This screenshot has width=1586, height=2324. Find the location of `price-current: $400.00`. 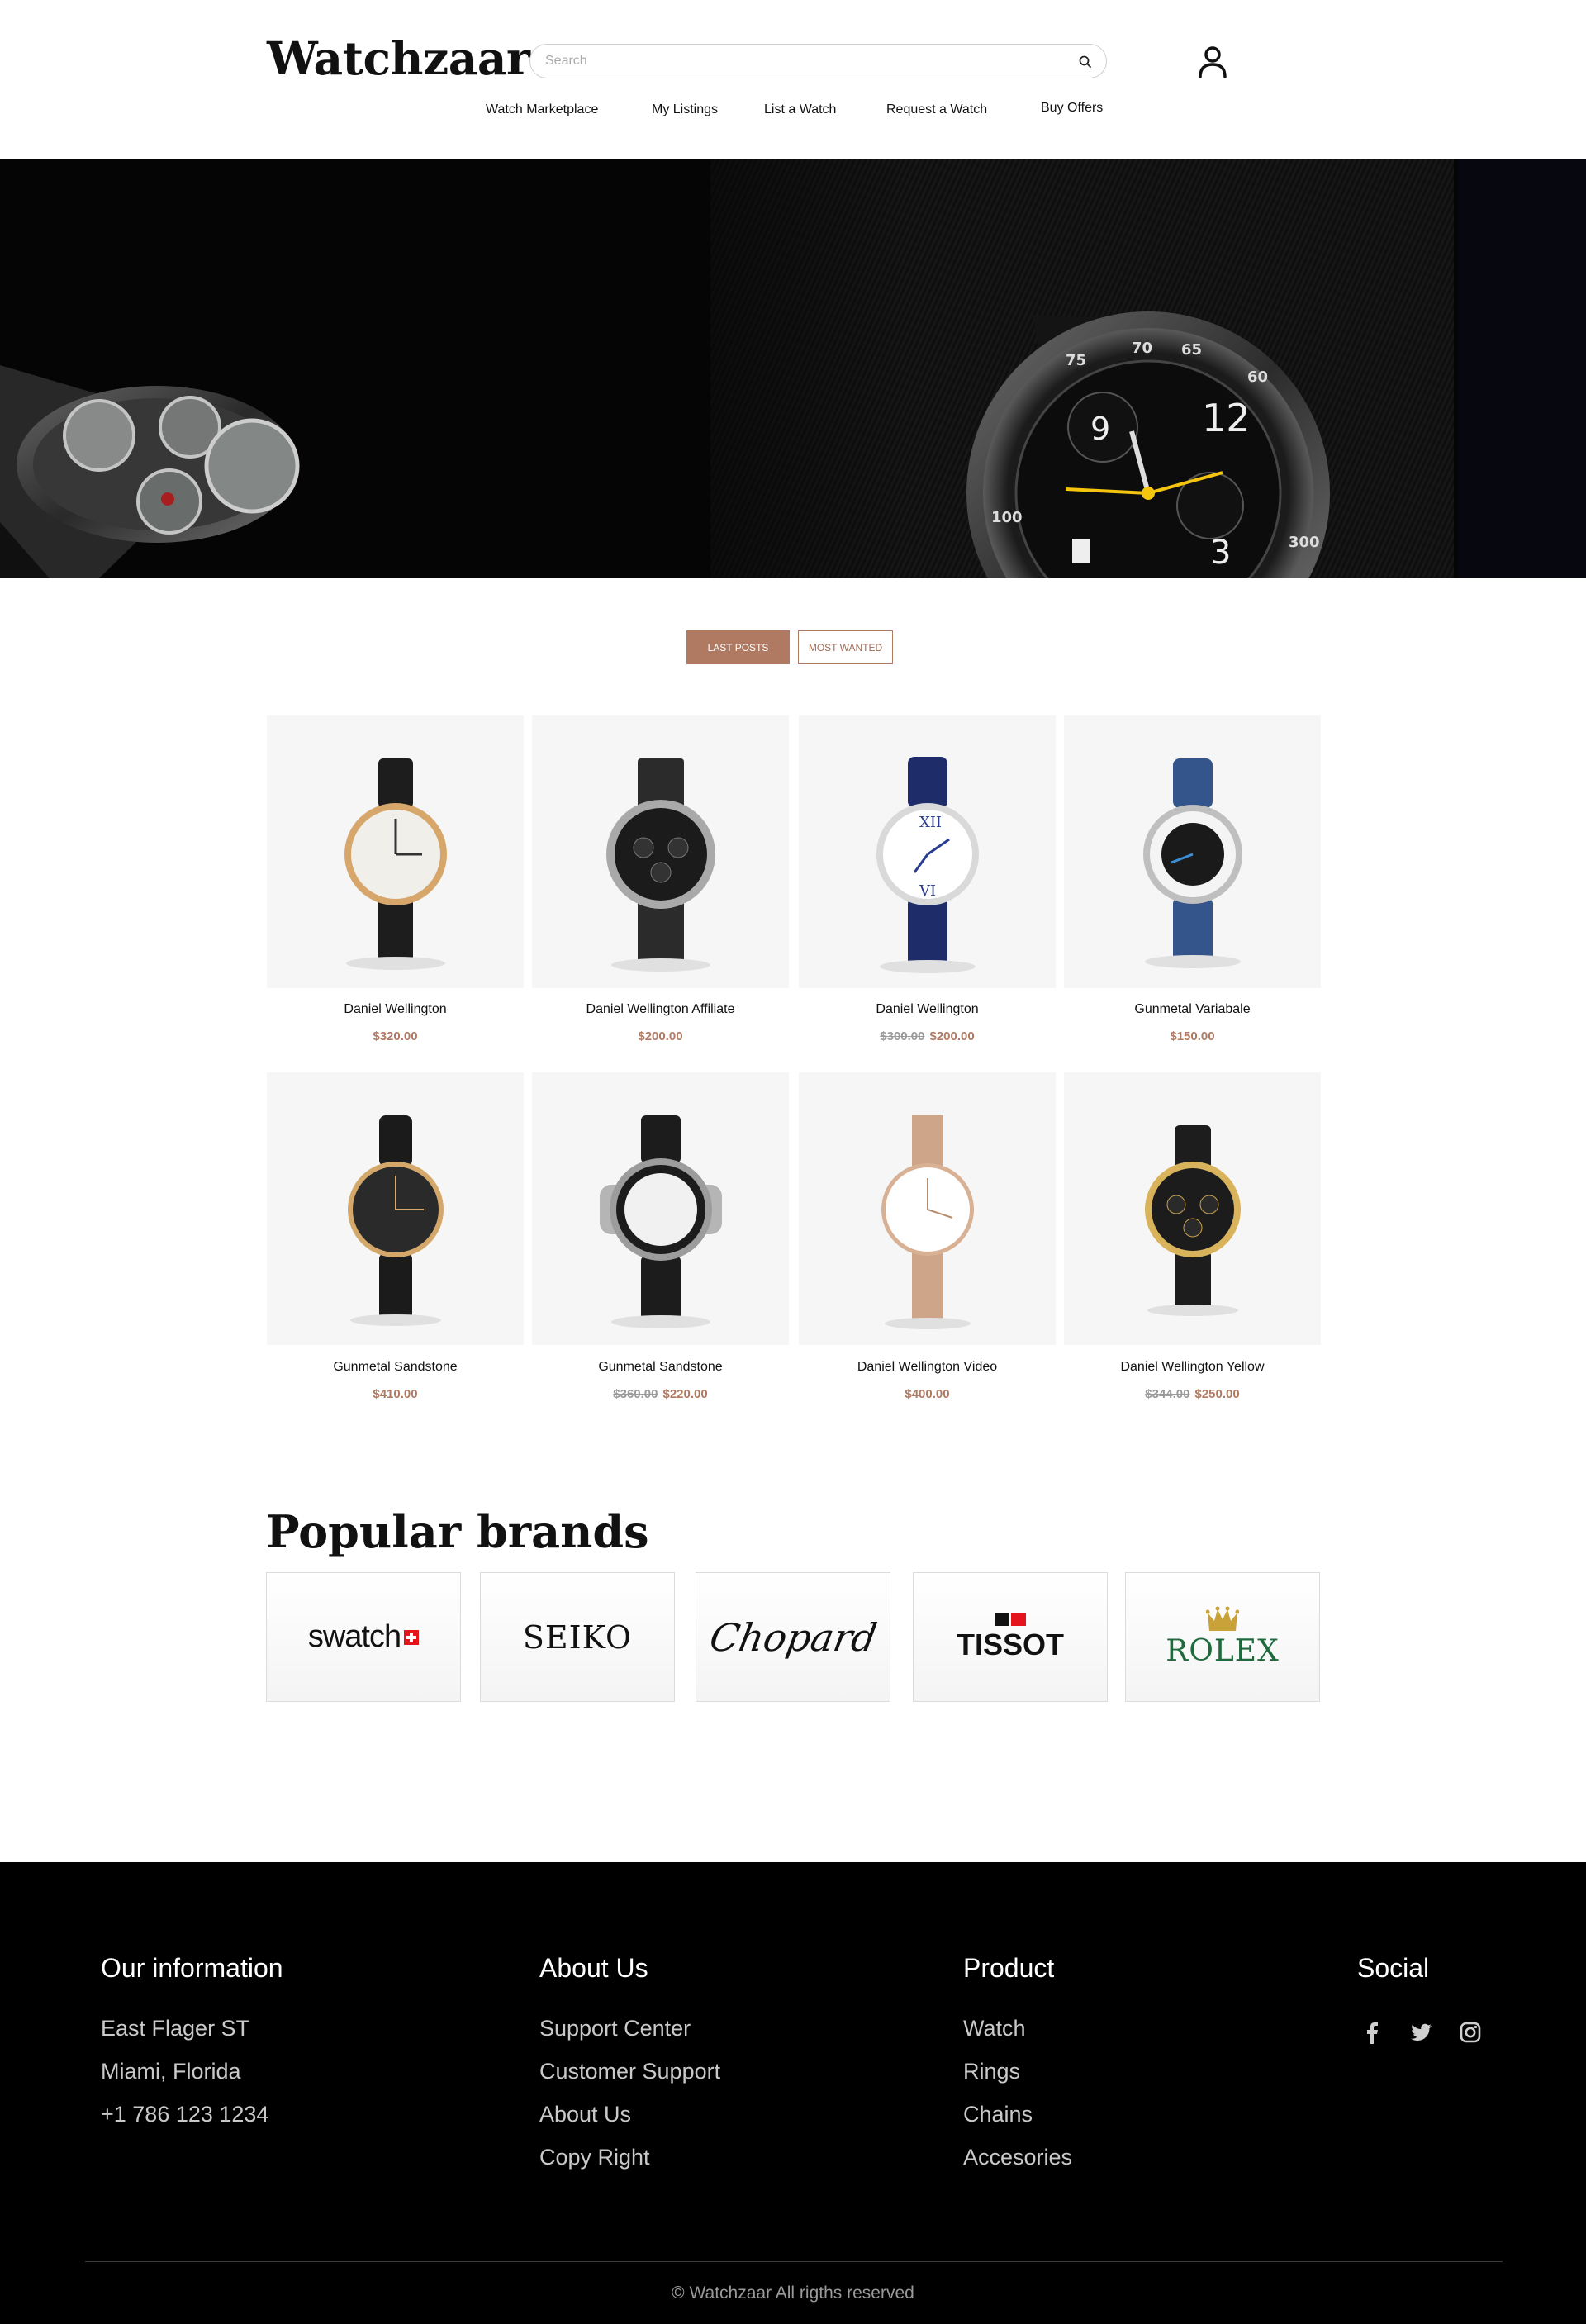

price-current: $400.00 is located at coordinates (927, 1394).